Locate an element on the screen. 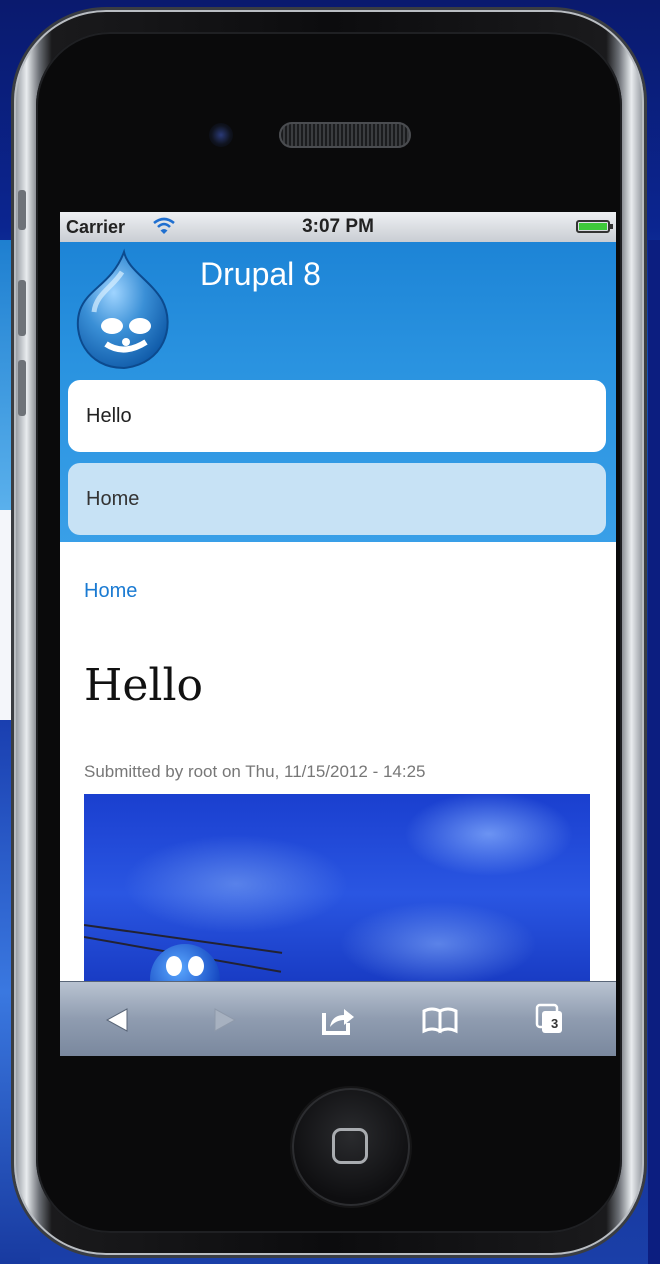 This screenshot has width=660, height=1264. forward-button is located at coordinates (226, 1020).